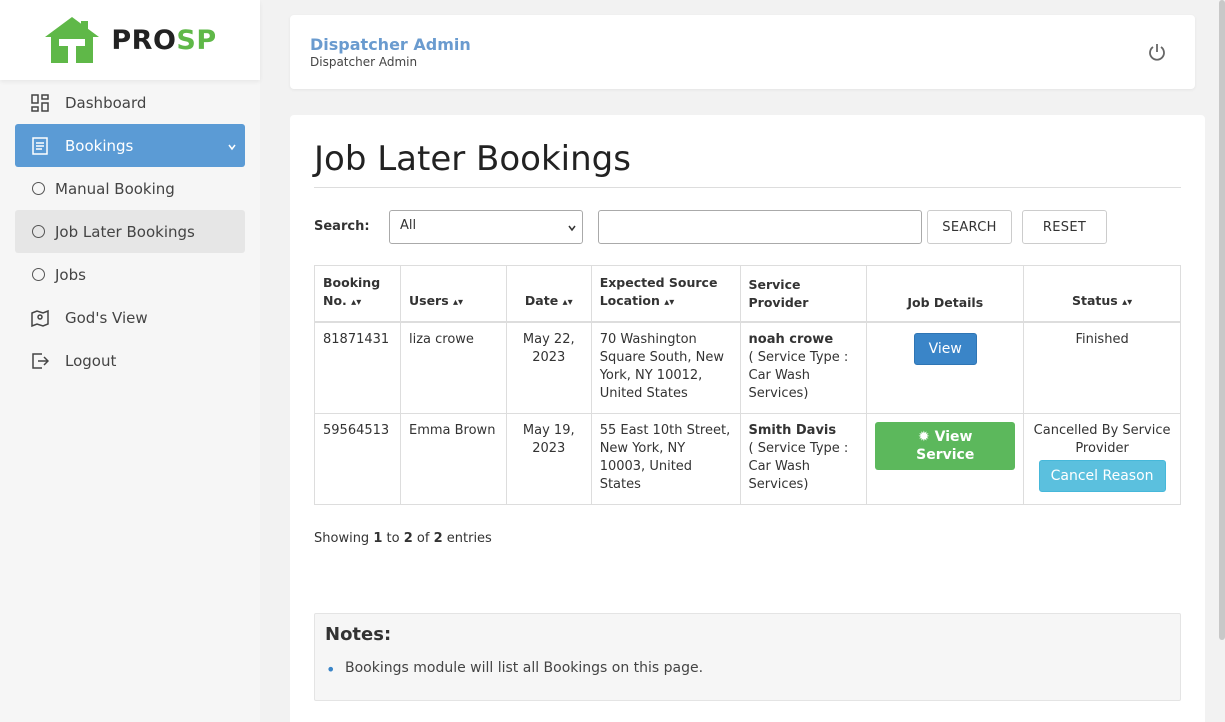 This screenshot has height=722, width=1225. What do you see at coordinates (342, 226) in the screenshot?
I see `search-label: Search:` at bounding box center [342, 226].